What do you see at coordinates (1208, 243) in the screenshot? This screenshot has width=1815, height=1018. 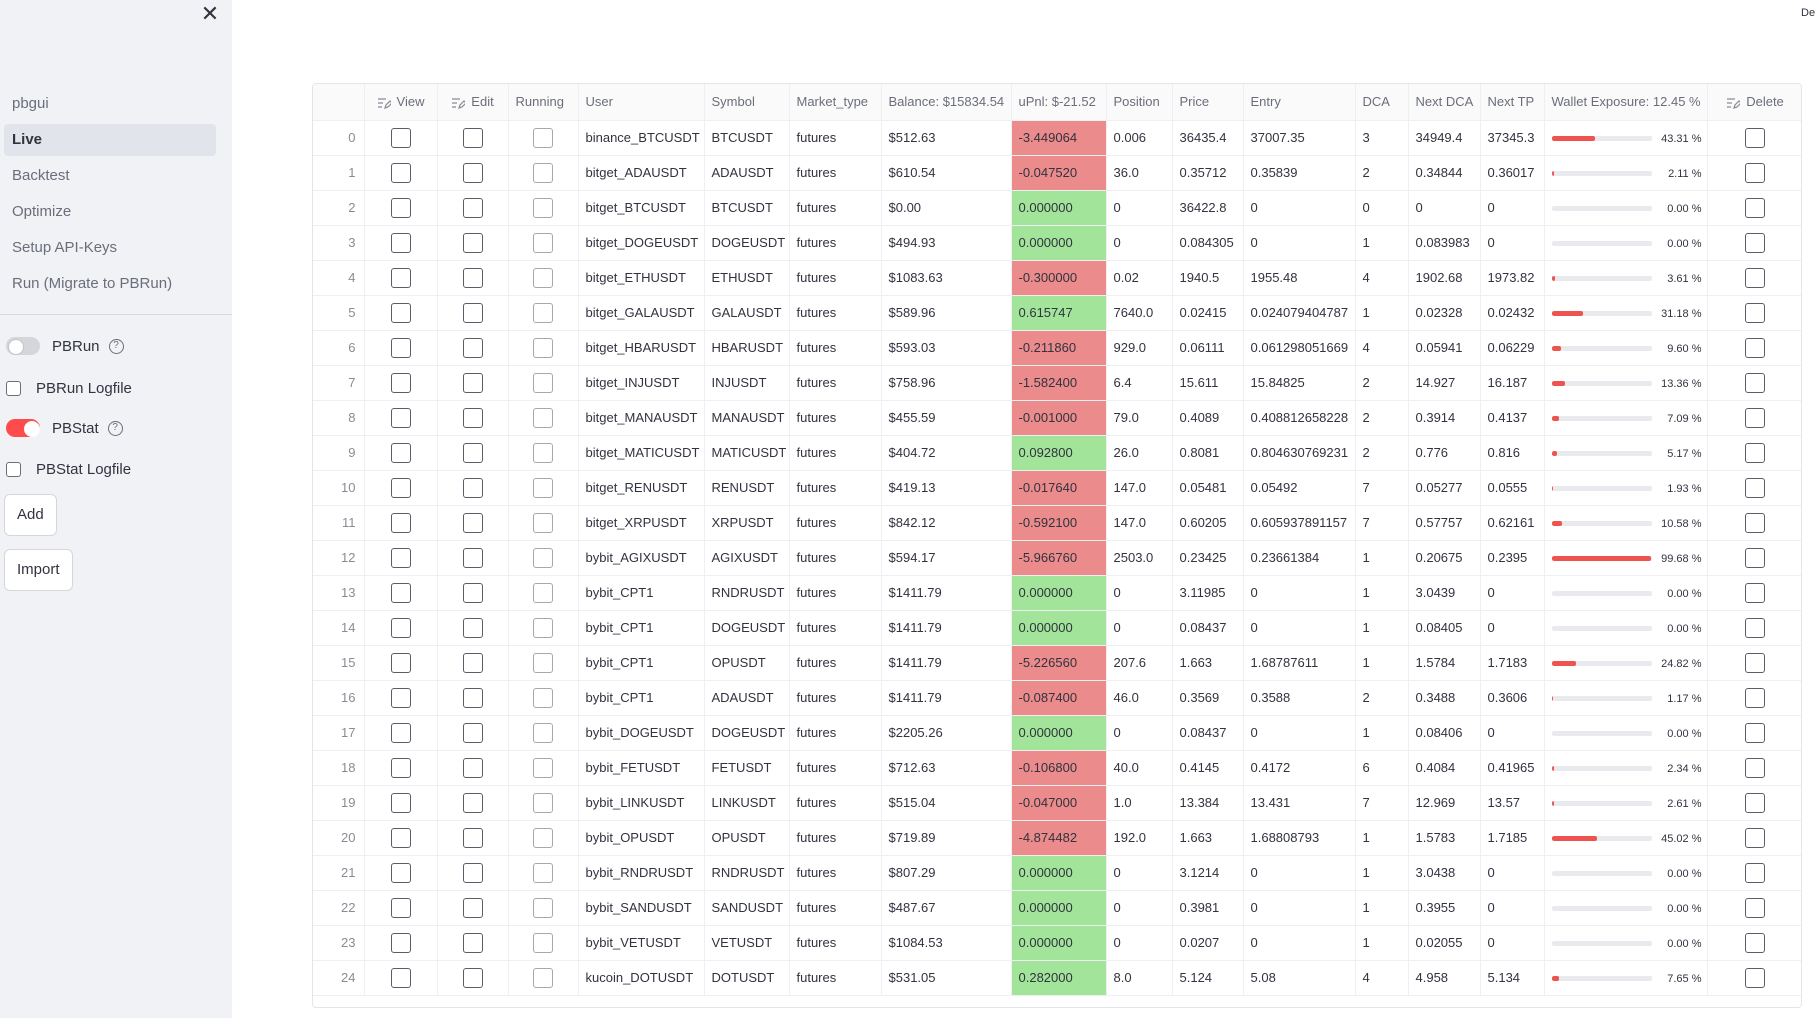 I see `price-cell: 0.084305` at bounding box center [1208, 243].